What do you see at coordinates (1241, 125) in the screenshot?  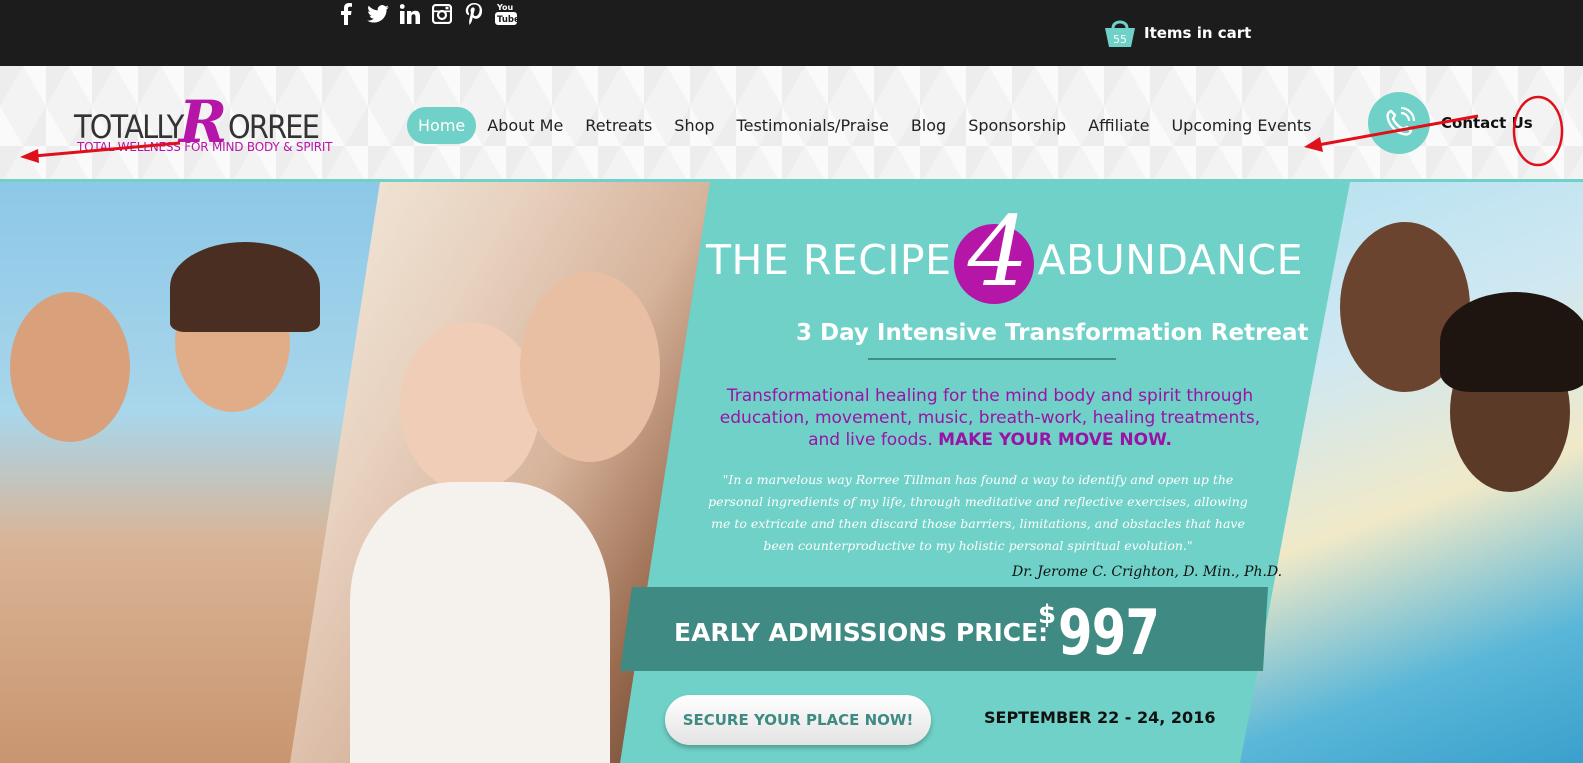 I see `nav-upcoming-events: Upcoming Events` at bounding box center [1241, 125].